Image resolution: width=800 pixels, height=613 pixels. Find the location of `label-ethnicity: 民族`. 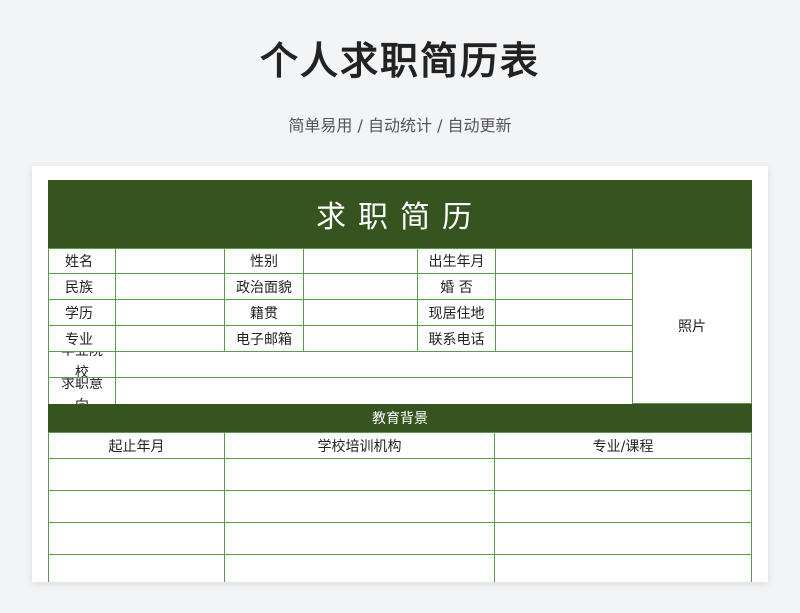

label-ethnicity: 民族 is located at coordinates (82, 286).